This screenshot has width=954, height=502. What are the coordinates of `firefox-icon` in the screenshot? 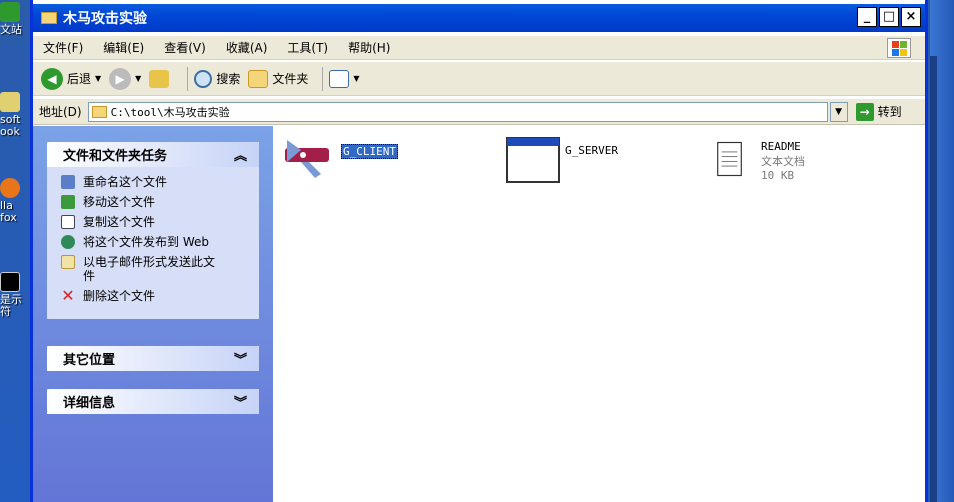 It's located at (10, 188).